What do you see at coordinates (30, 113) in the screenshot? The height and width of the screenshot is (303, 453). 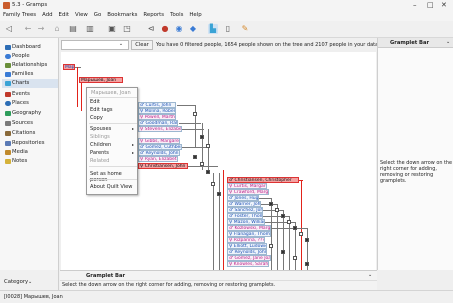 I see `sidebar-item-geography: Geography` at bounding box center [30, 113].